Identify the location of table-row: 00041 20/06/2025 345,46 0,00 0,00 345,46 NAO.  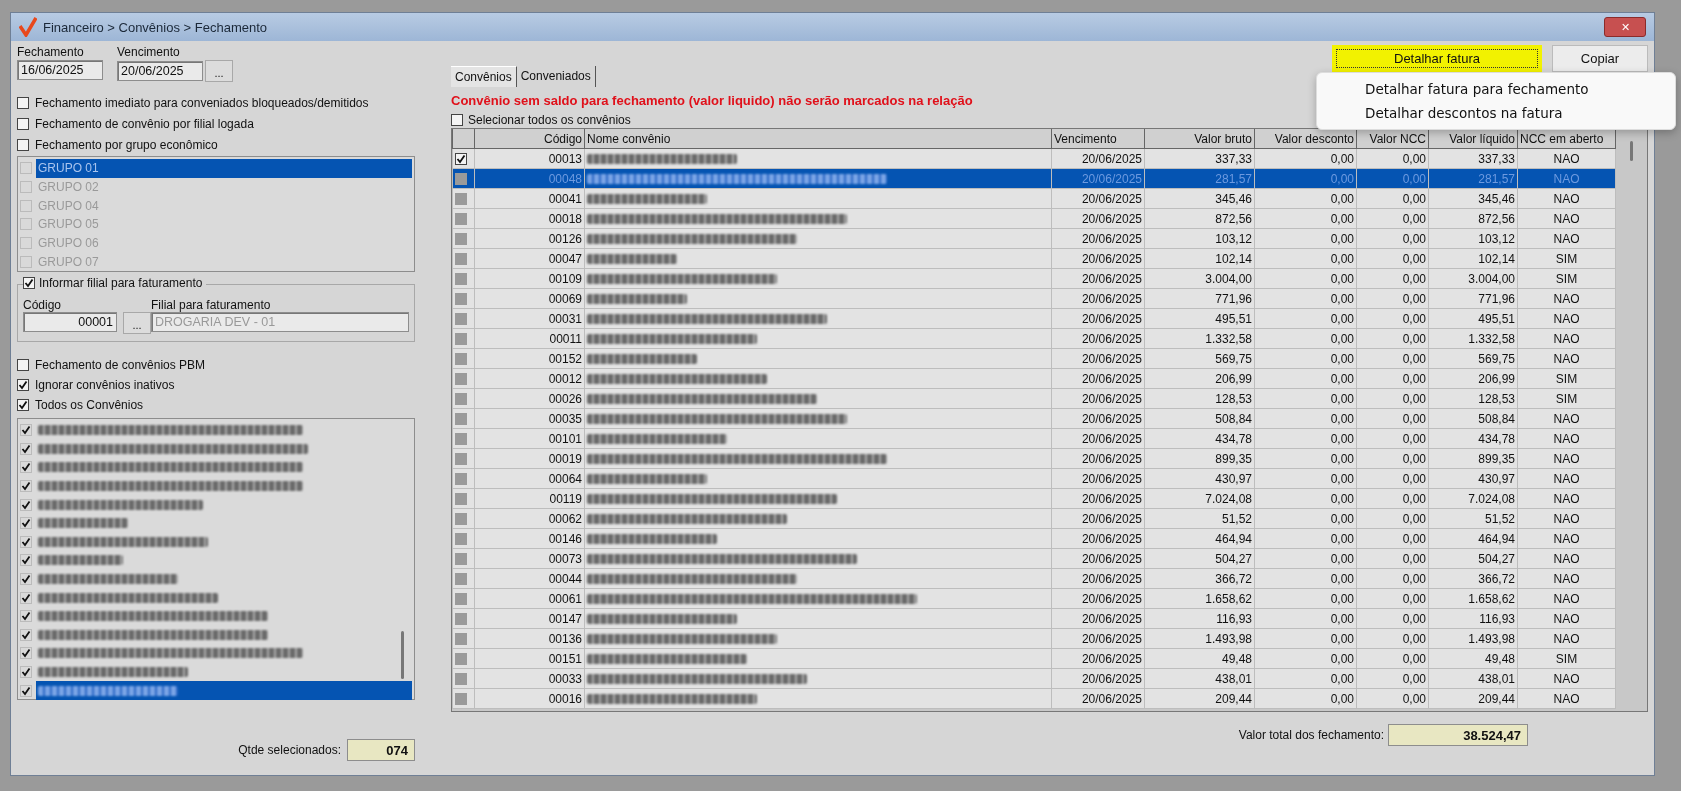
(1034, 198).